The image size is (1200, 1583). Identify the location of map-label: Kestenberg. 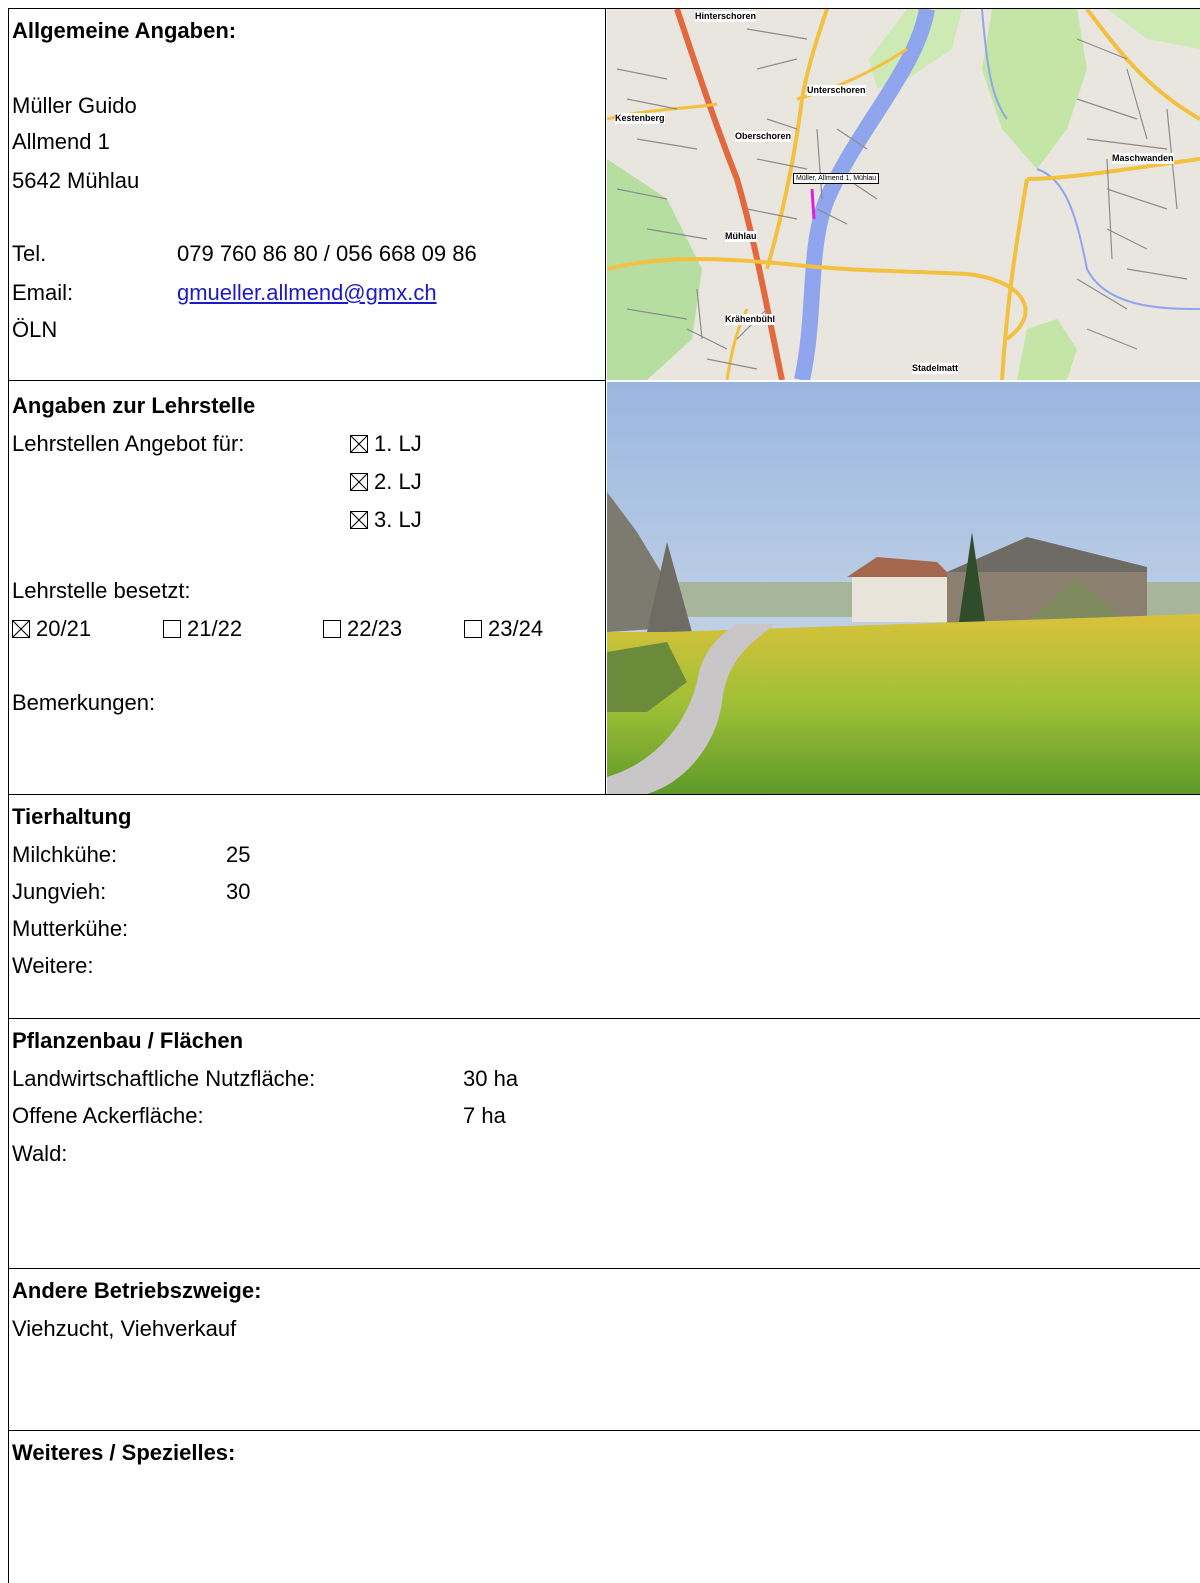
(640, 118).